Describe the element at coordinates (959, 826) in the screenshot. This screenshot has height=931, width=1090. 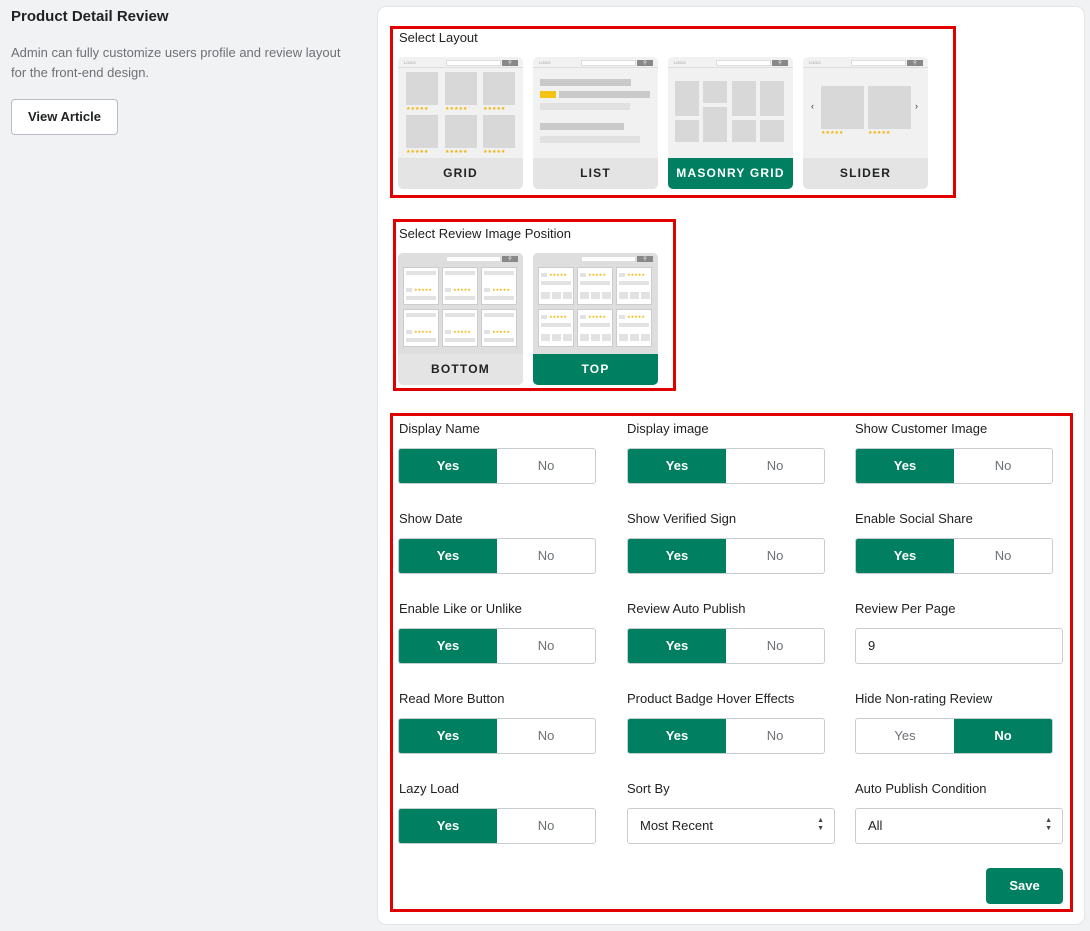
I see `auto-publish-condition-select: All ▲ ▼` at that location.